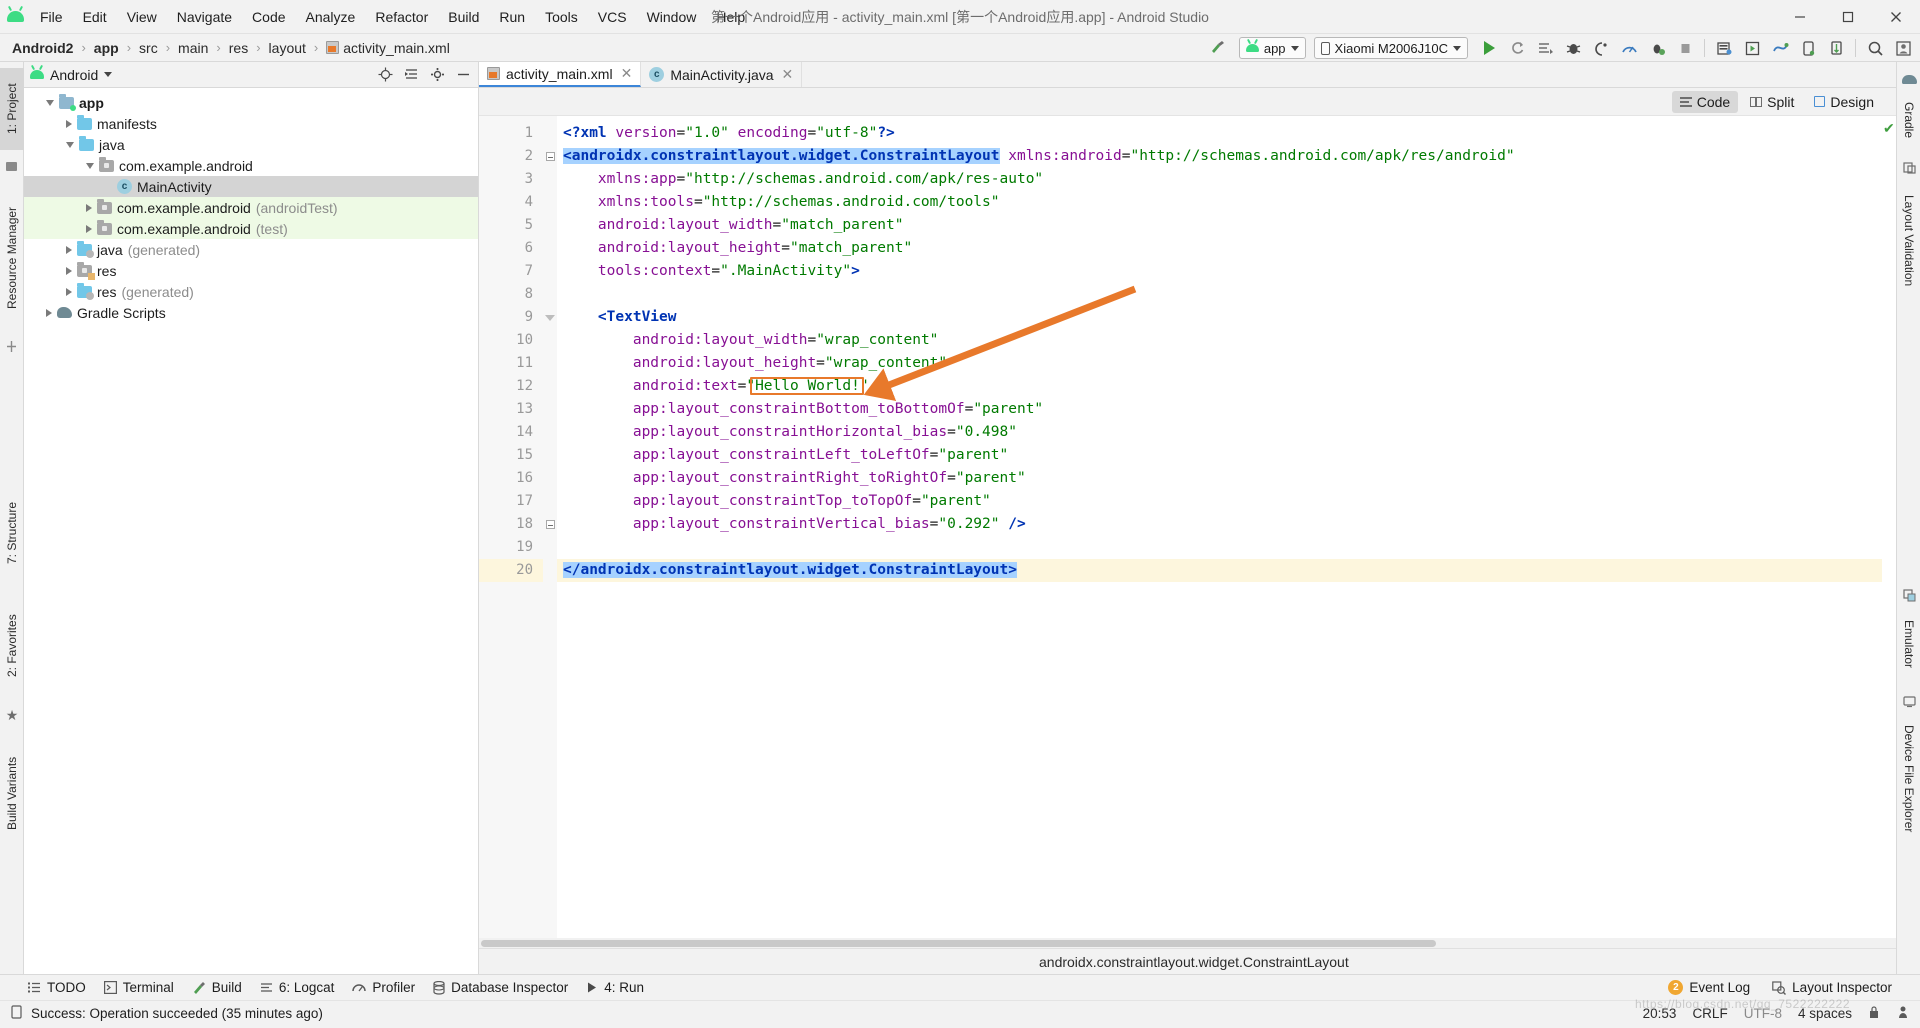 The height and width of the screenshot is (1028, 1920). What do you see at coordinates (95, 17) in the screenshot?
I see `menu-item-edit: Edit` at bounding box center [95, 17].